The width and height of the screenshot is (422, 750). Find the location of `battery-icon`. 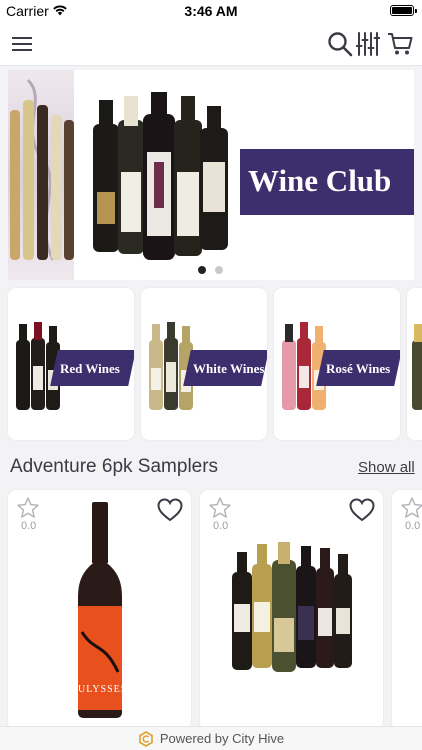

battery-icon is located at coordinates (403, 10).